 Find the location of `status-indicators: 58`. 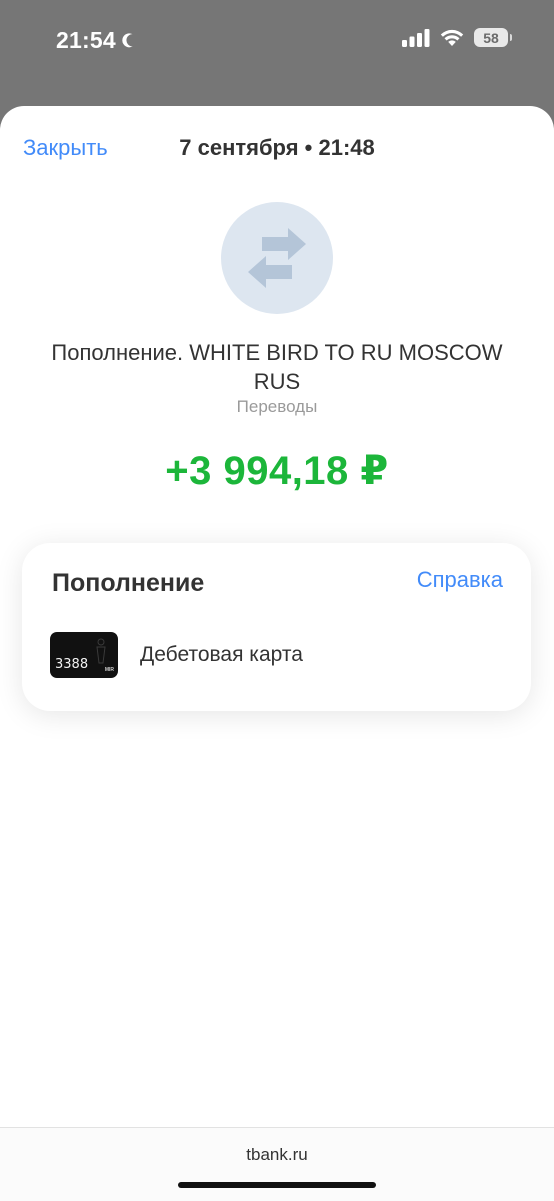

status-indicators: 58 is located at coordinates (457, 37).